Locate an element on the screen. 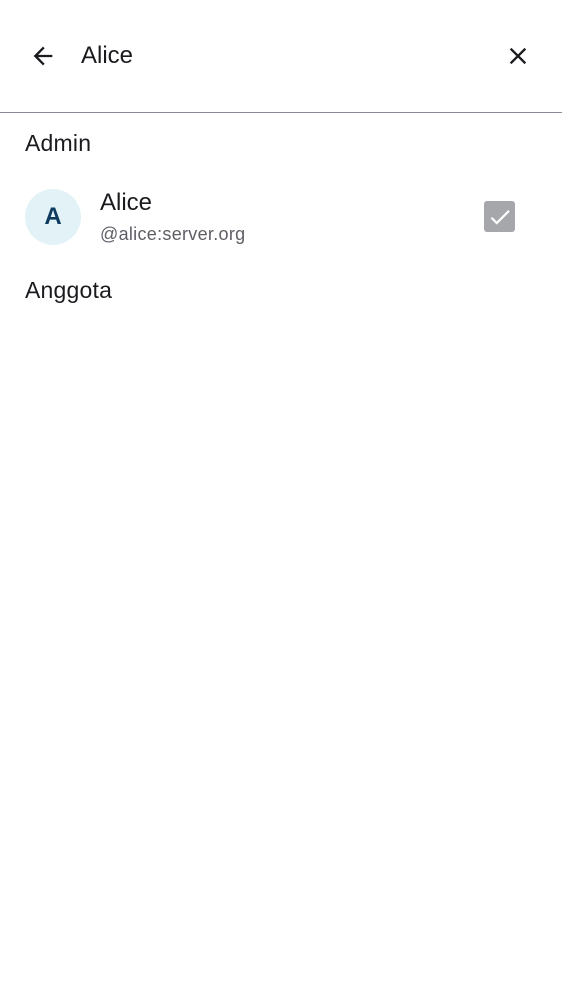  close-icon is located at coordinates (518, 56).